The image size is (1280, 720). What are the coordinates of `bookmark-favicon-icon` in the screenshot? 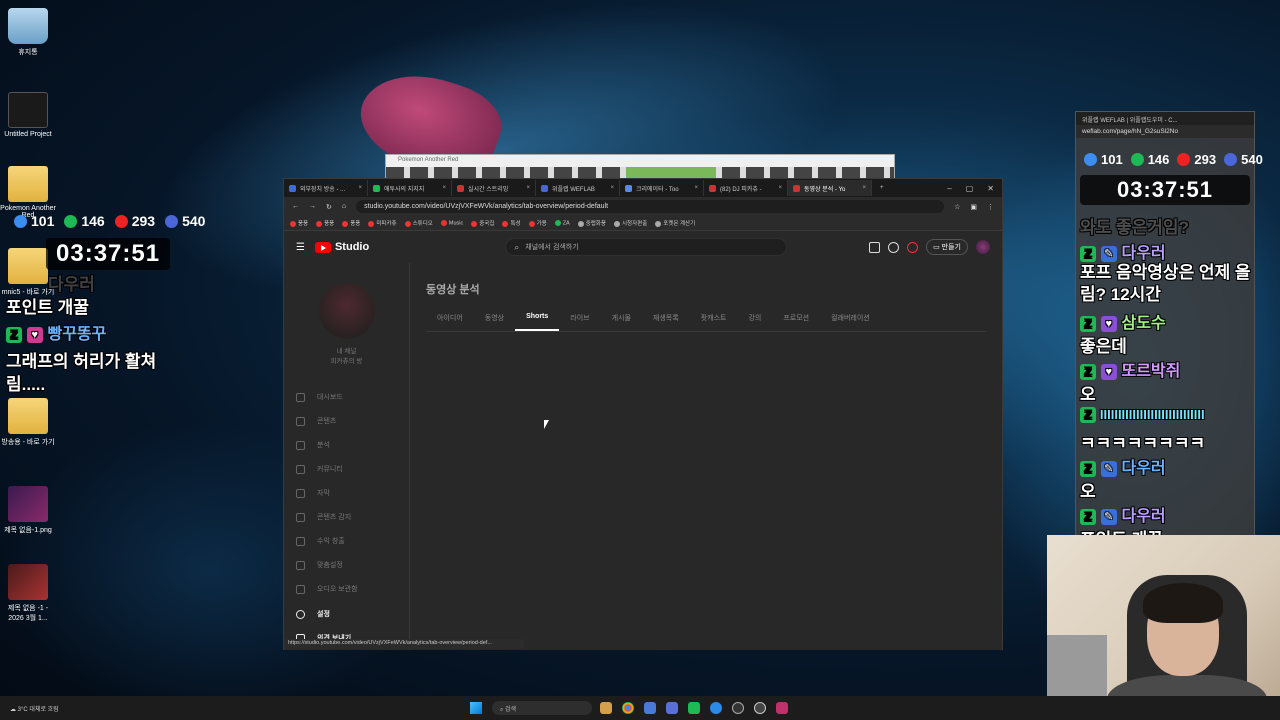 It's located at (531, 223).